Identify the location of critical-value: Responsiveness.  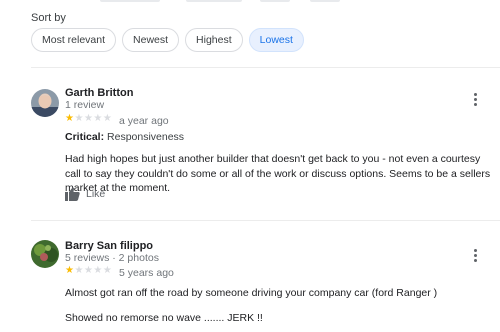
(146, 137).